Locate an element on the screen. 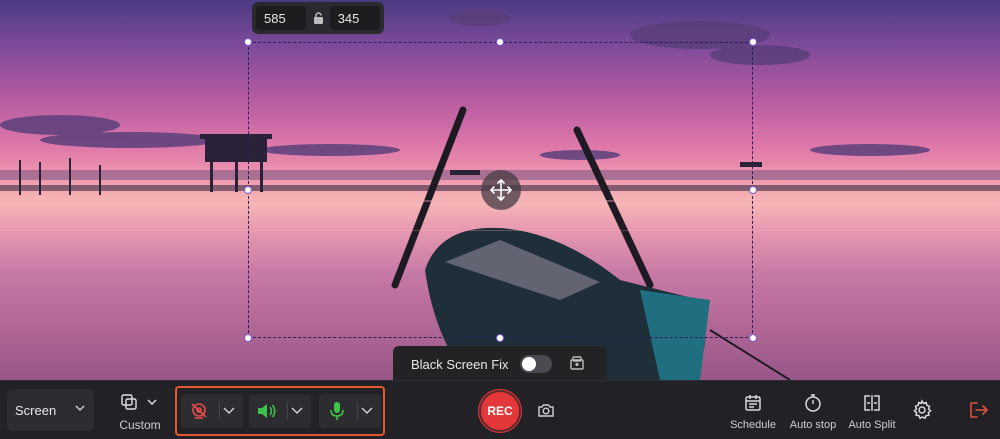  resize-handle-left is located at coordinates (248, 190).